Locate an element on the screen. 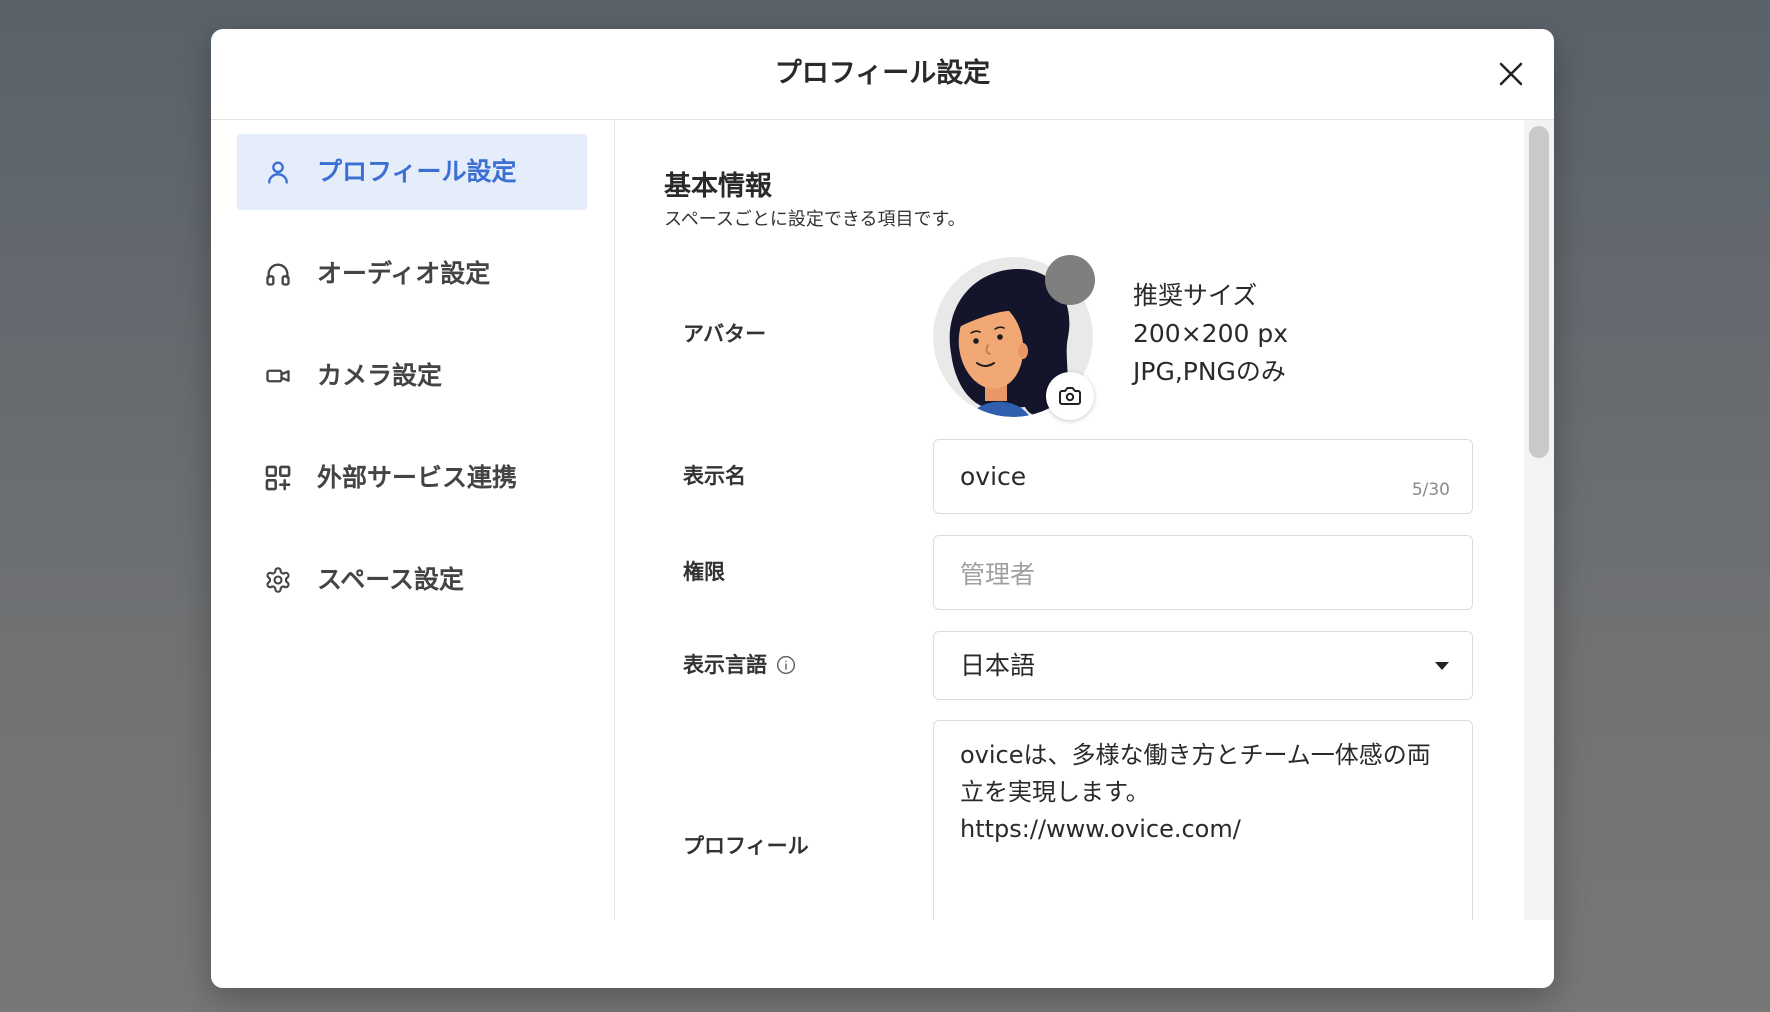  sidebar-item-audio: オーディオ設定 is located at coordinates (412, 274).